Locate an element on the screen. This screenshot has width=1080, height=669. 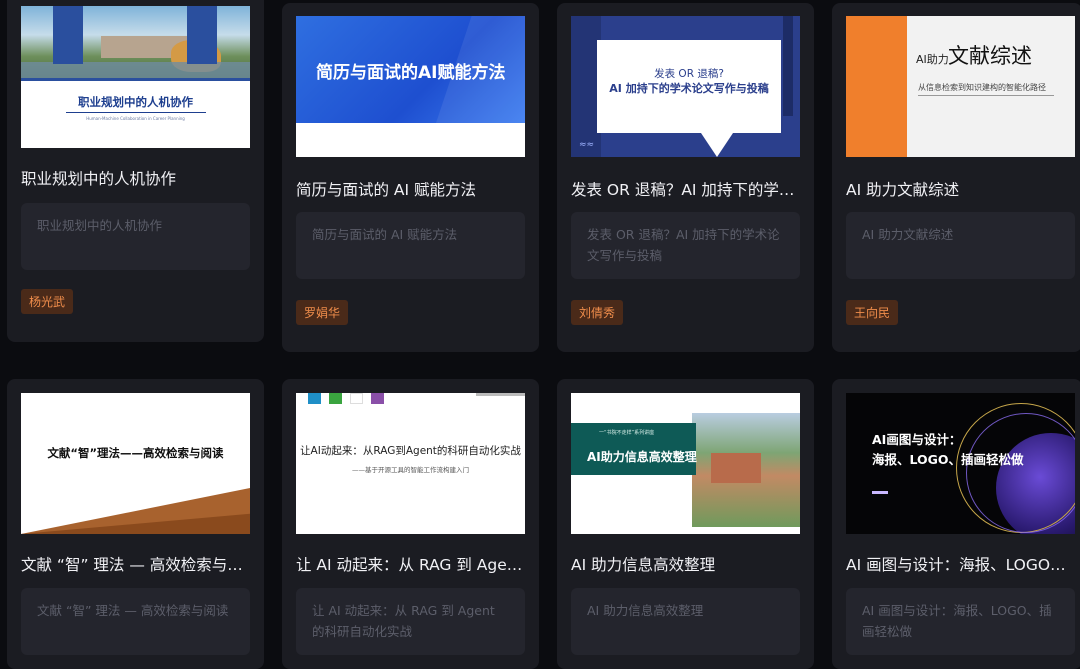
course-title: AI 助力文献综述 is located at coordinates (957, 189).